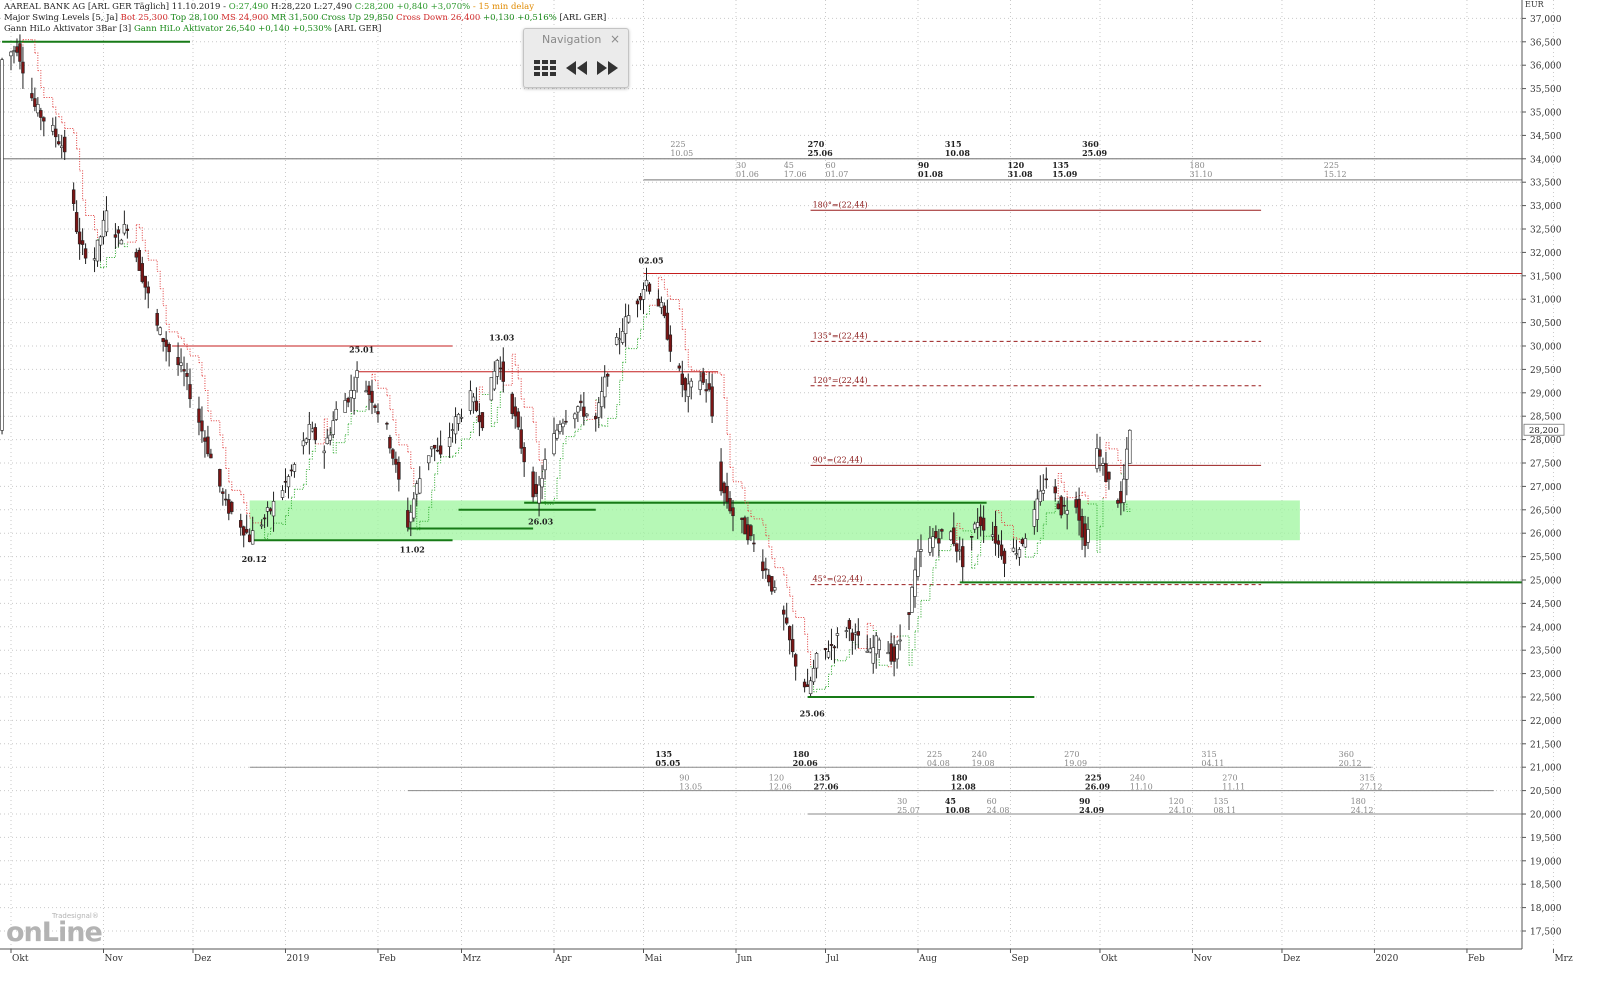  I want to click on time-cycle-degree: 90, so click(684, 778).